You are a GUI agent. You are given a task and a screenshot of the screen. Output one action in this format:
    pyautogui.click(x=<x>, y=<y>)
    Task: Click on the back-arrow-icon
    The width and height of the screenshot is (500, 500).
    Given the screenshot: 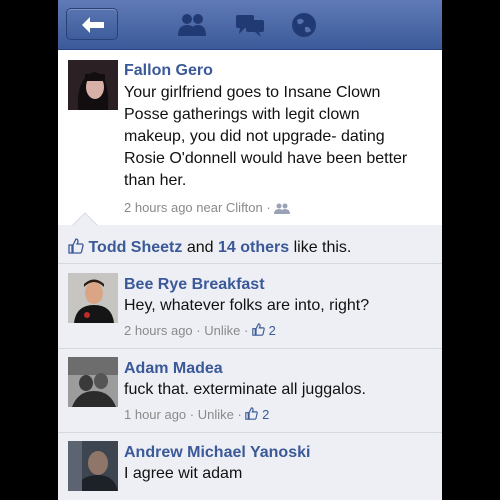 What is the action you would take?
    pyautogui.click(x=93, y=25)
    